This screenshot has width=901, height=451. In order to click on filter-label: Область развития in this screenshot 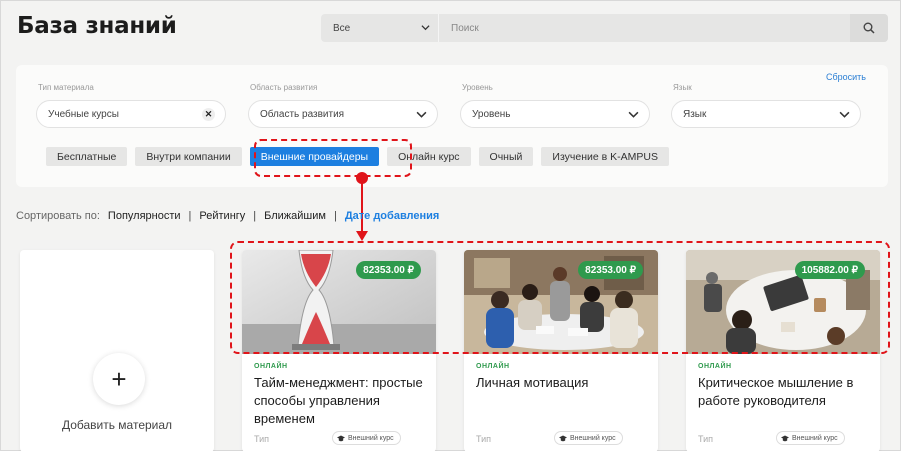, I will do `click(284, 87)`.